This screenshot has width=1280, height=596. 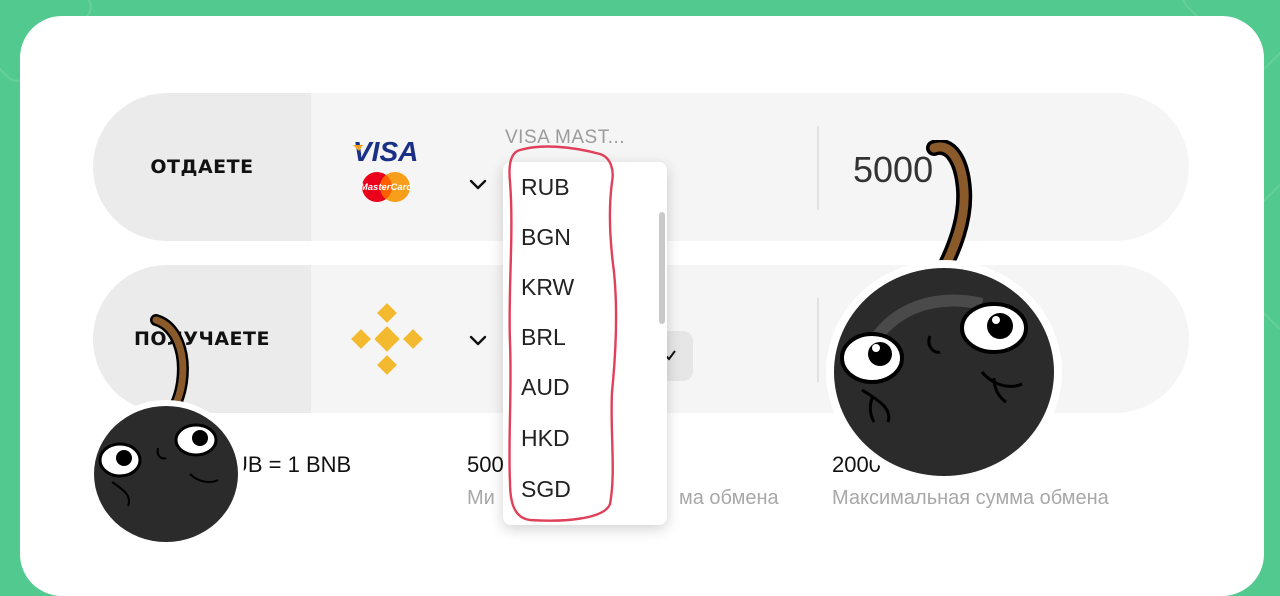 I want to click on give-label: ОТДАЕТЕ, so click(x=202, y=167).